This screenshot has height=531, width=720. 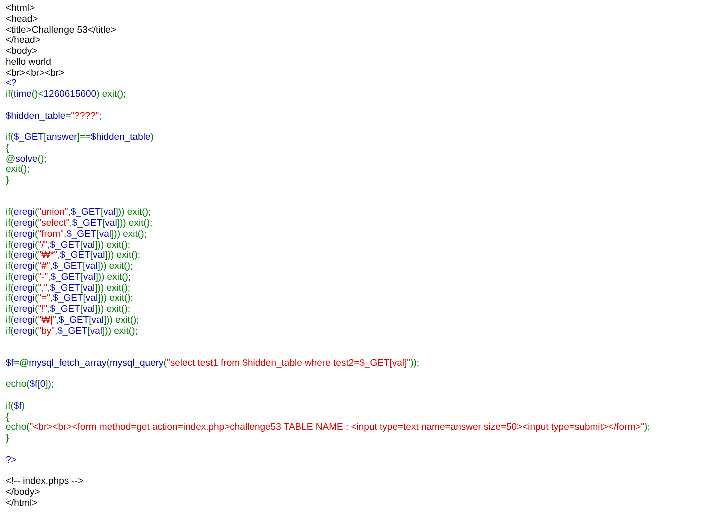 What do you see at coordinates (23, 492) in the screenshot?
I see `code-line: </body>` at bounding box center [23, 492].